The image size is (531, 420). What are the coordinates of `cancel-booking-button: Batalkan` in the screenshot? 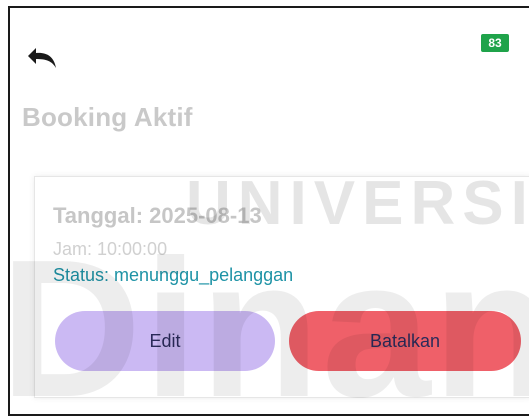 It's located at (405, 341).